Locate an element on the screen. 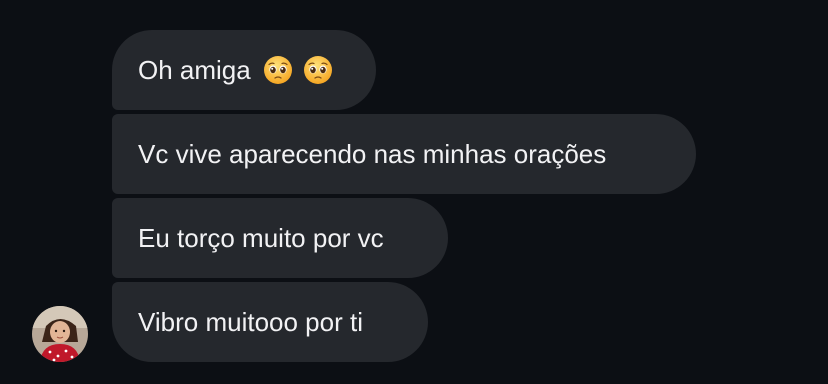 This screenshot has height=384, width=828. message-bubble: Oh amiga is located at coordinates (244, 70).